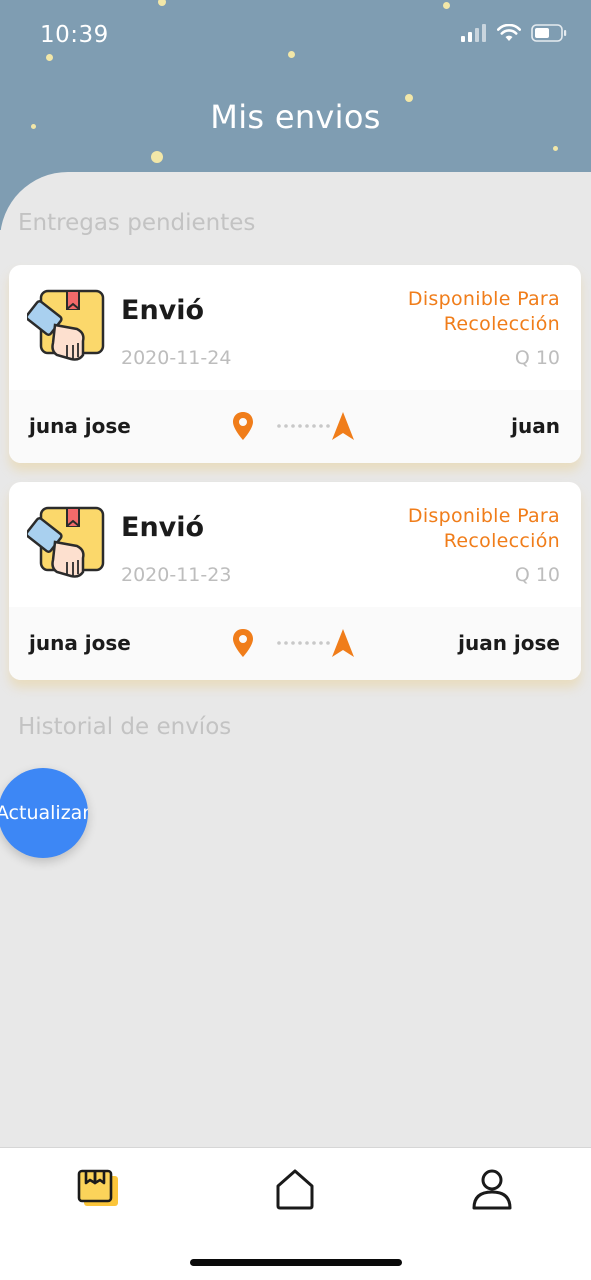 The width and height of the screenshot is (591, 1280). Describe the element at coordinates (492, 1189) in the screenshot. I see `user-icon` at that location.